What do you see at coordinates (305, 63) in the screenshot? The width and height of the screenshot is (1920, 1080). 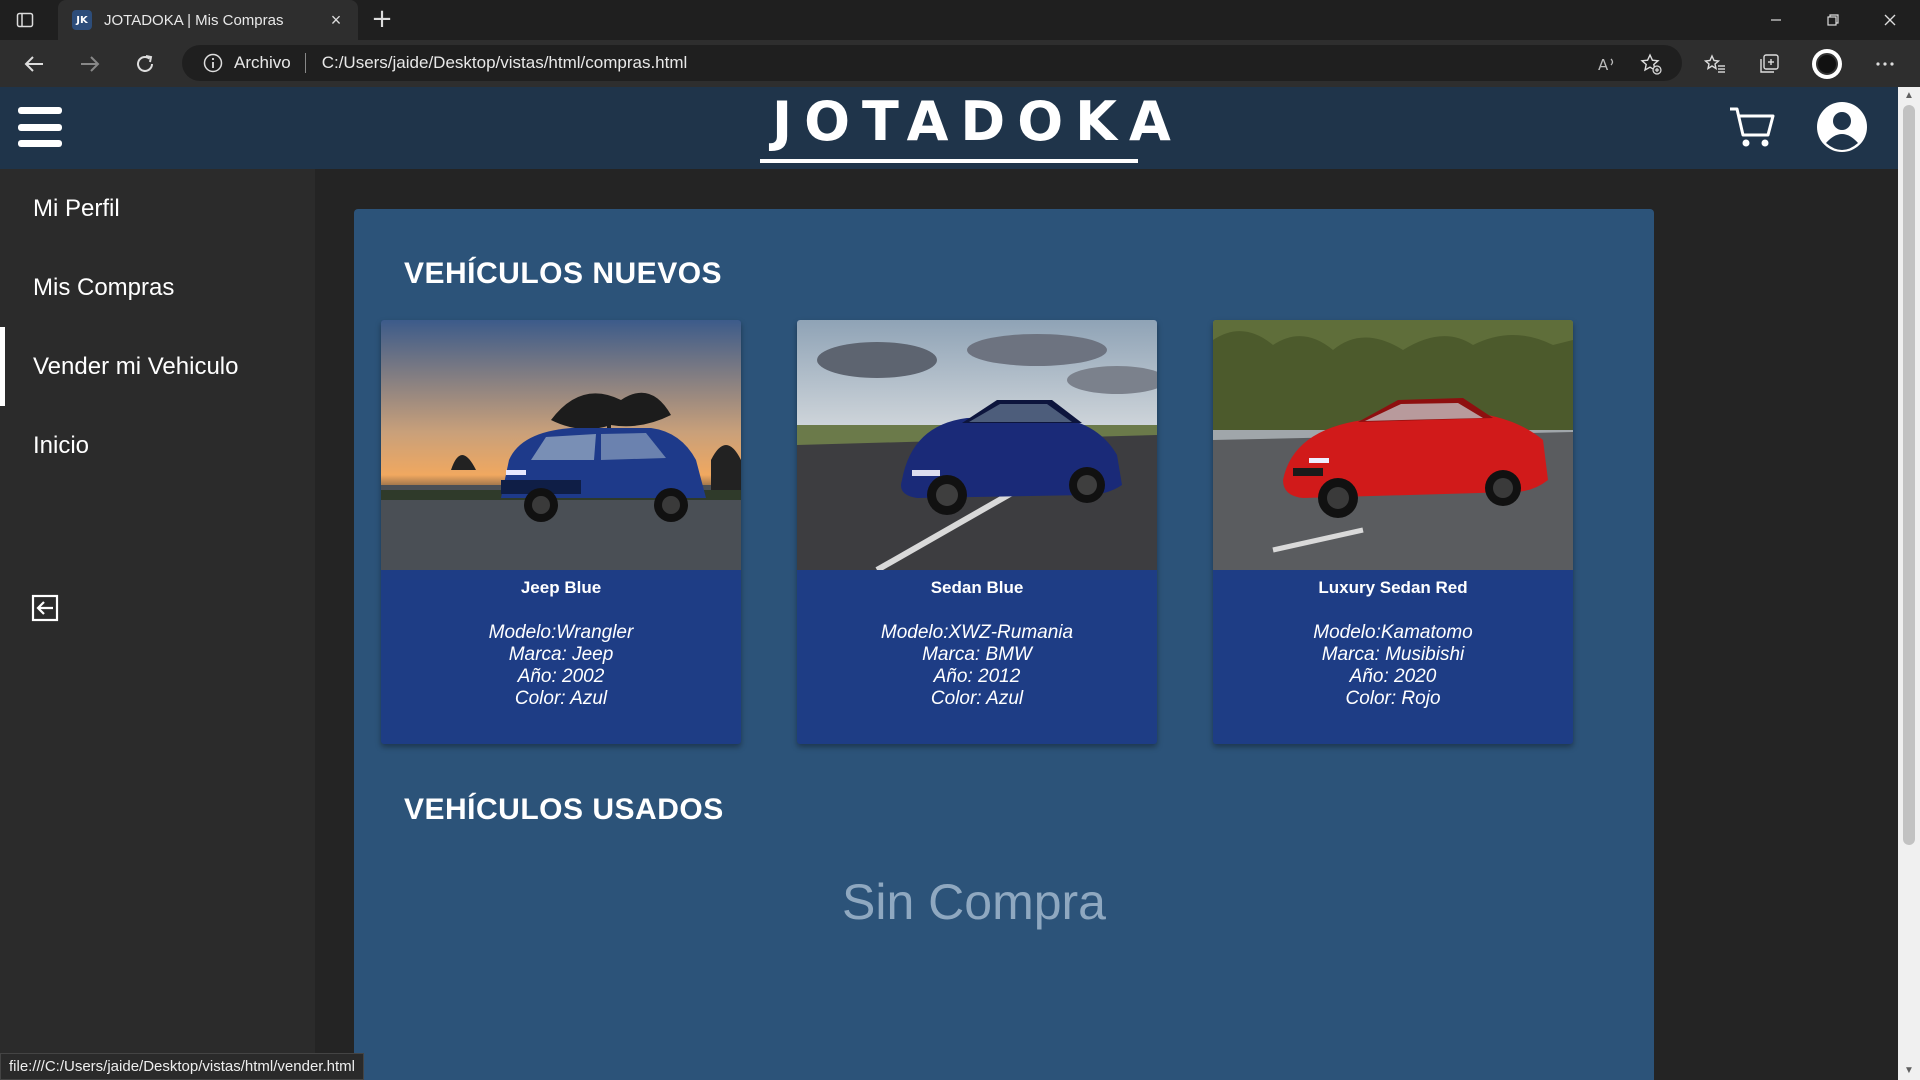 I see `url-separator` at bounding box center [305, 63].